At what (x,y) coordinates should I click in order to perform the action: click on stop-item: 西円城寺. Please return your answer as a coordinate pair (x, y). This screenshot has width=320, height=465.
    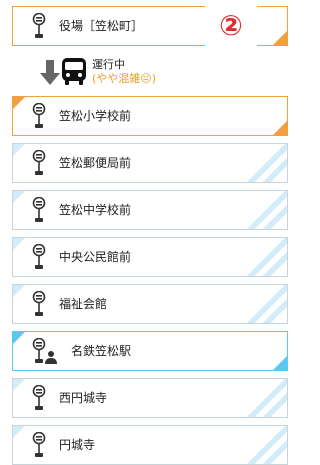
    Looking at the image, I should click on (150, 398).